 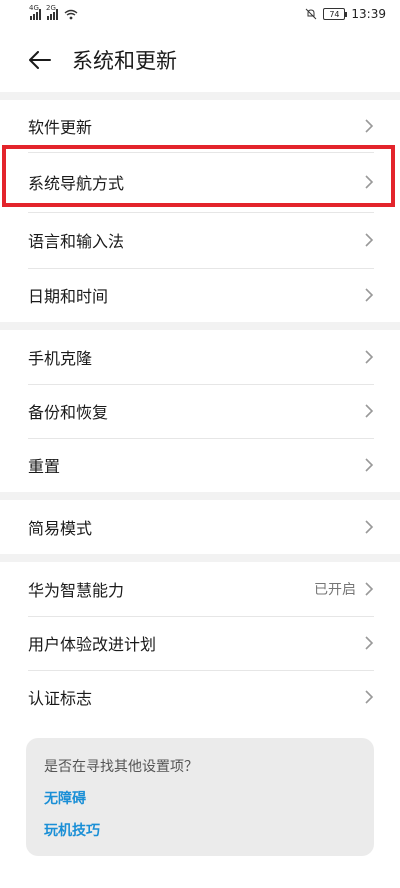 What do you see at coordinates (60, 358) in the screenshot?
I see `item-label: 手机克隆` at bounding box center [60, 358].